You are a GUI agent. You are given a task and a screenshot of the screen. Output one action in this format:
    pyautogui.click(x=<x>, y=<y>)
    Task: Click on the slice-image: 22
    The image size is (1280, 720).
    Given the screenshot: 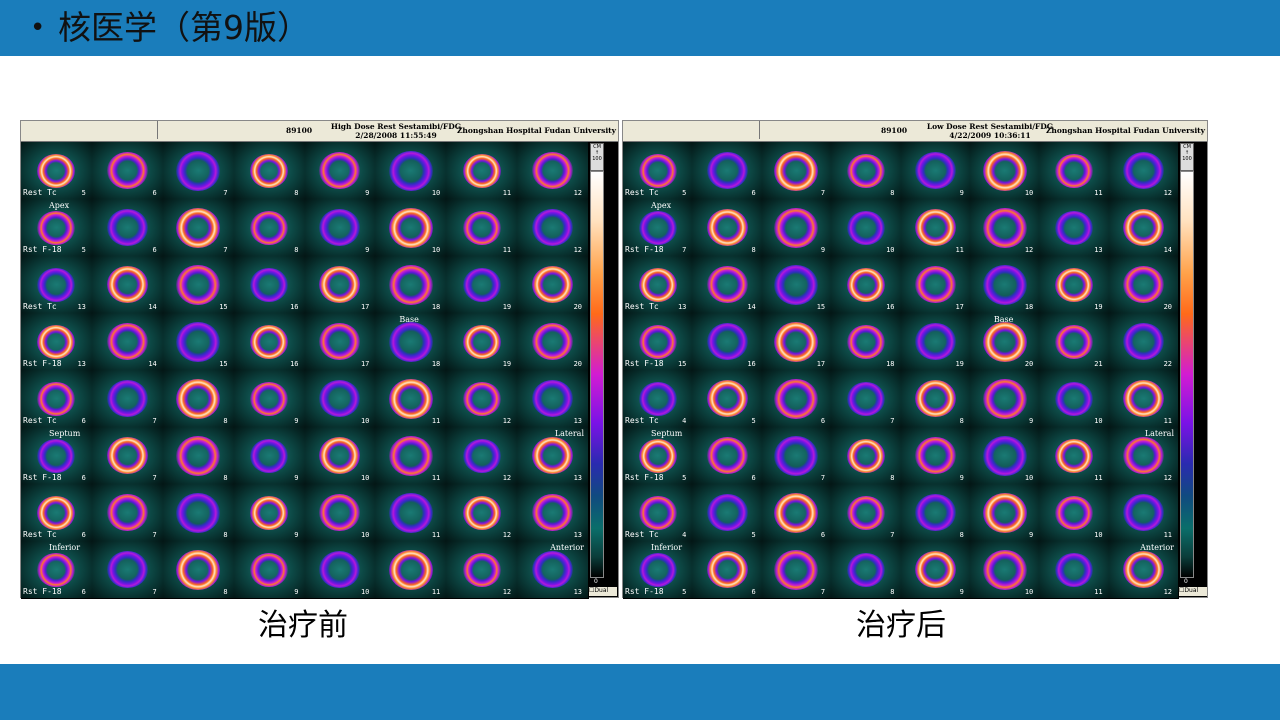 What is the action you would take?
    pyautogui.click(x=1143, y=342)
    